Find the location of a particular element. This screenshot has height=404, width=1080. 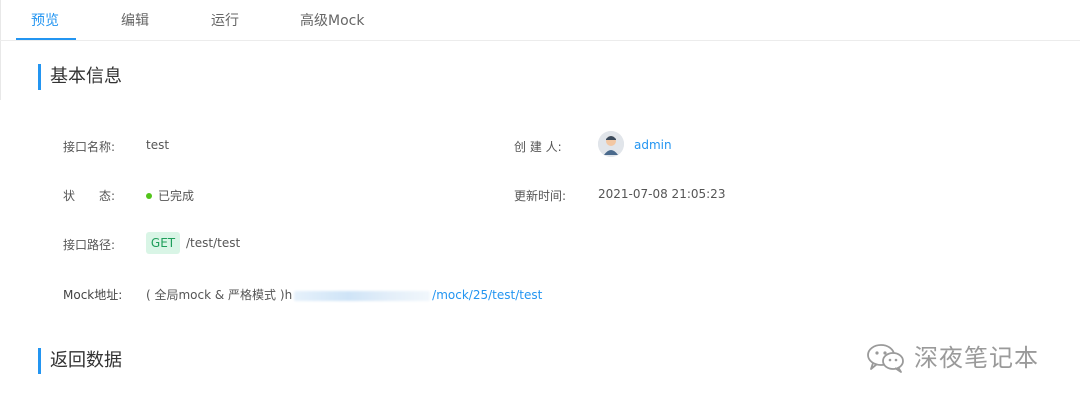

api-path-label: 接口路径: is located at coordinates (89, 245).